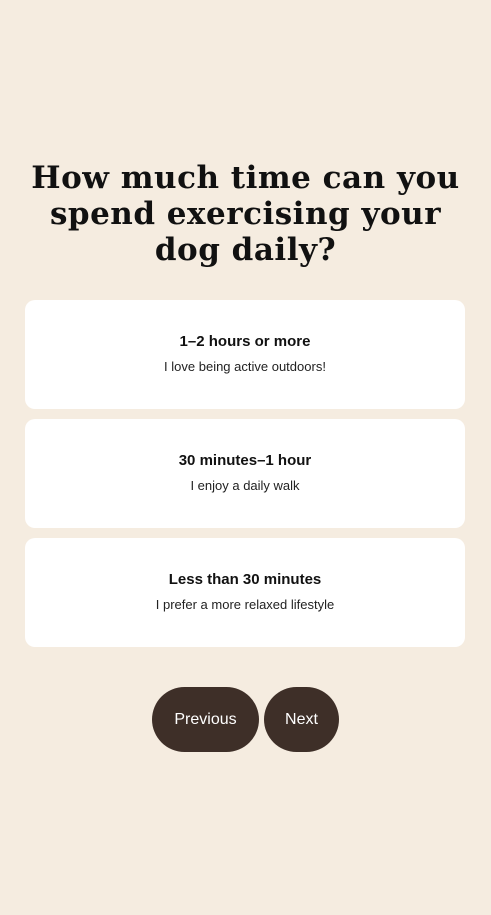 This screenshot has height=915, width=491. Describe the element at coordinates (245, 366) in the screenshot. I see `option-description: I love being active outdoors!` at that location.